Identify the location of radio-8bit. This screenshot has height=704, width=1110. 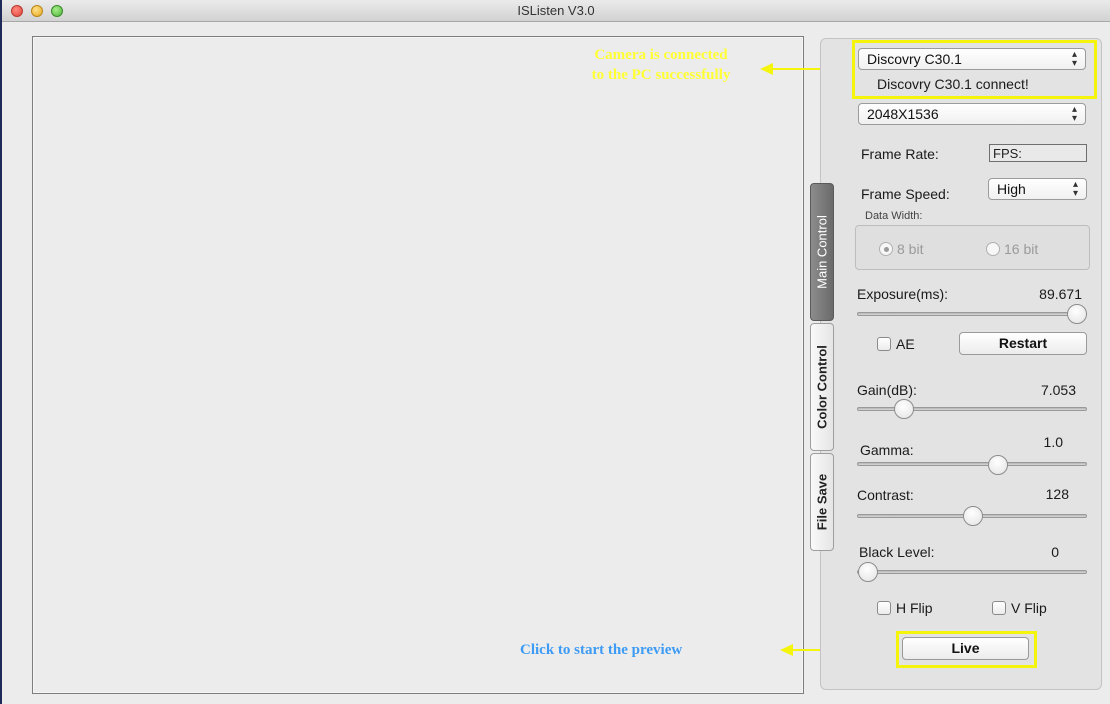
(886, 249).